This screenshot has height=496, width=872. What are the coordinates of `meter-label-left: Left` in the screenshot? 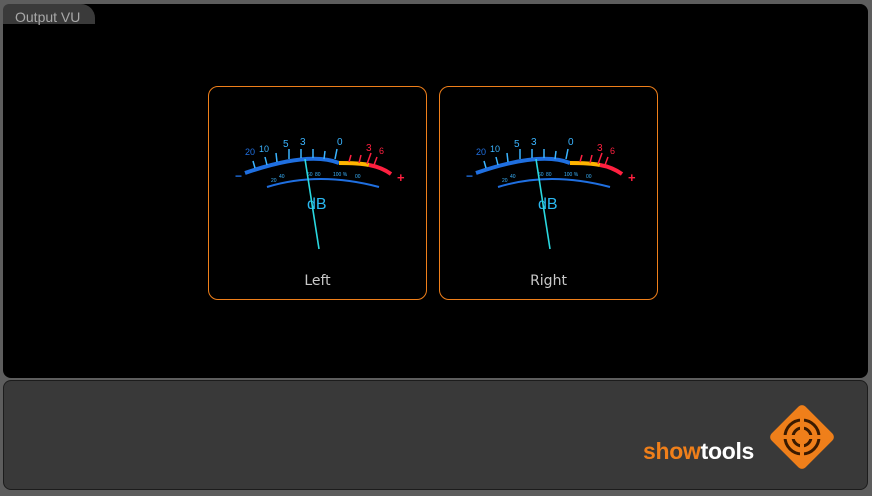 It's located at (317, 281).